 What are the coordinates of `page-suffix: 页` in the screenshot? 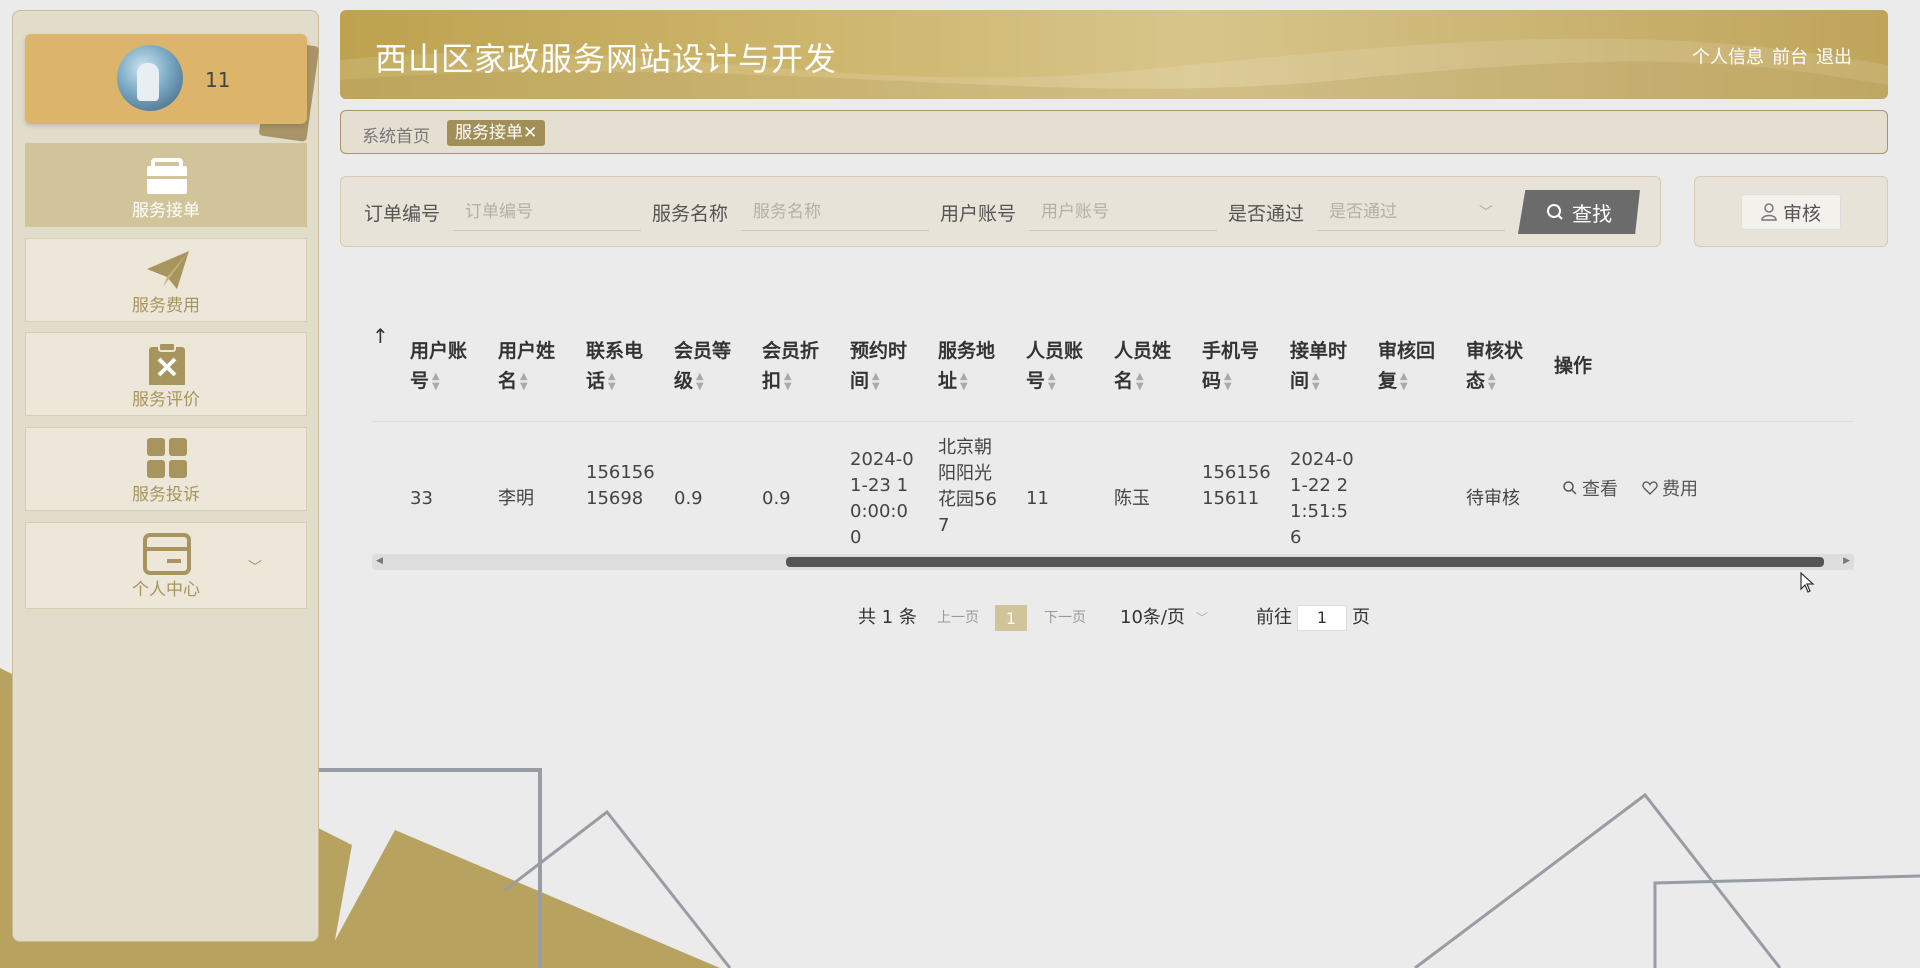 It's located at (1361, 617).